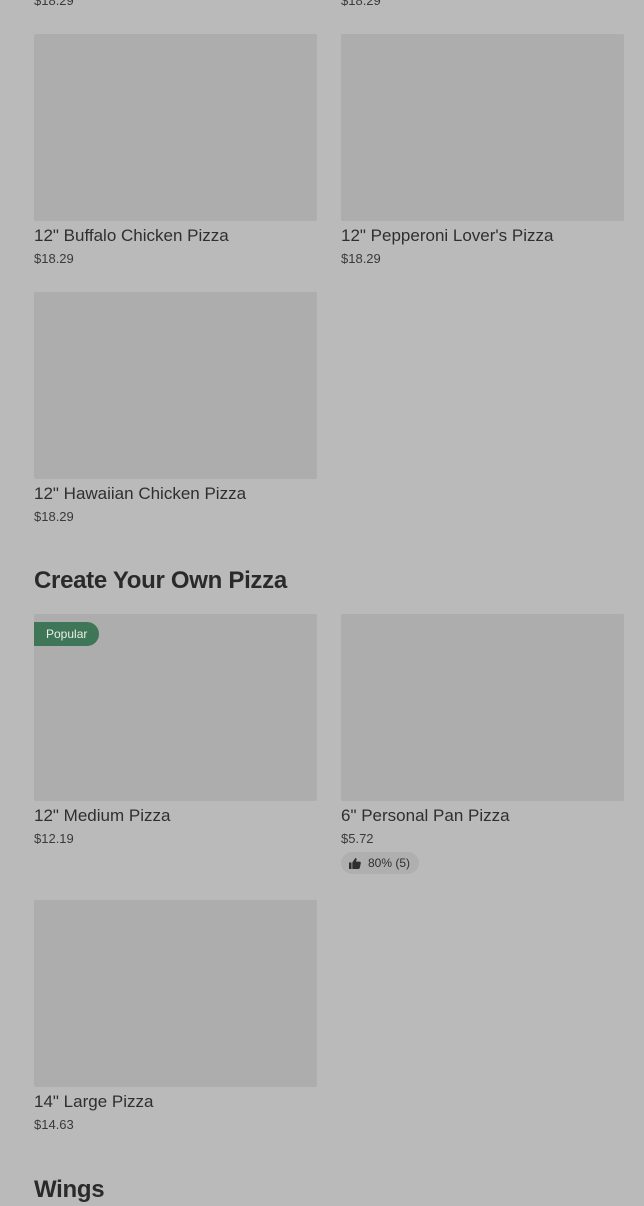 The height and width of the screenshot is (1206, 644). What do you see at coordinates (357, 838) in the screenshot?
I see `item-price: $5.72` at bounding box center [357, 838].